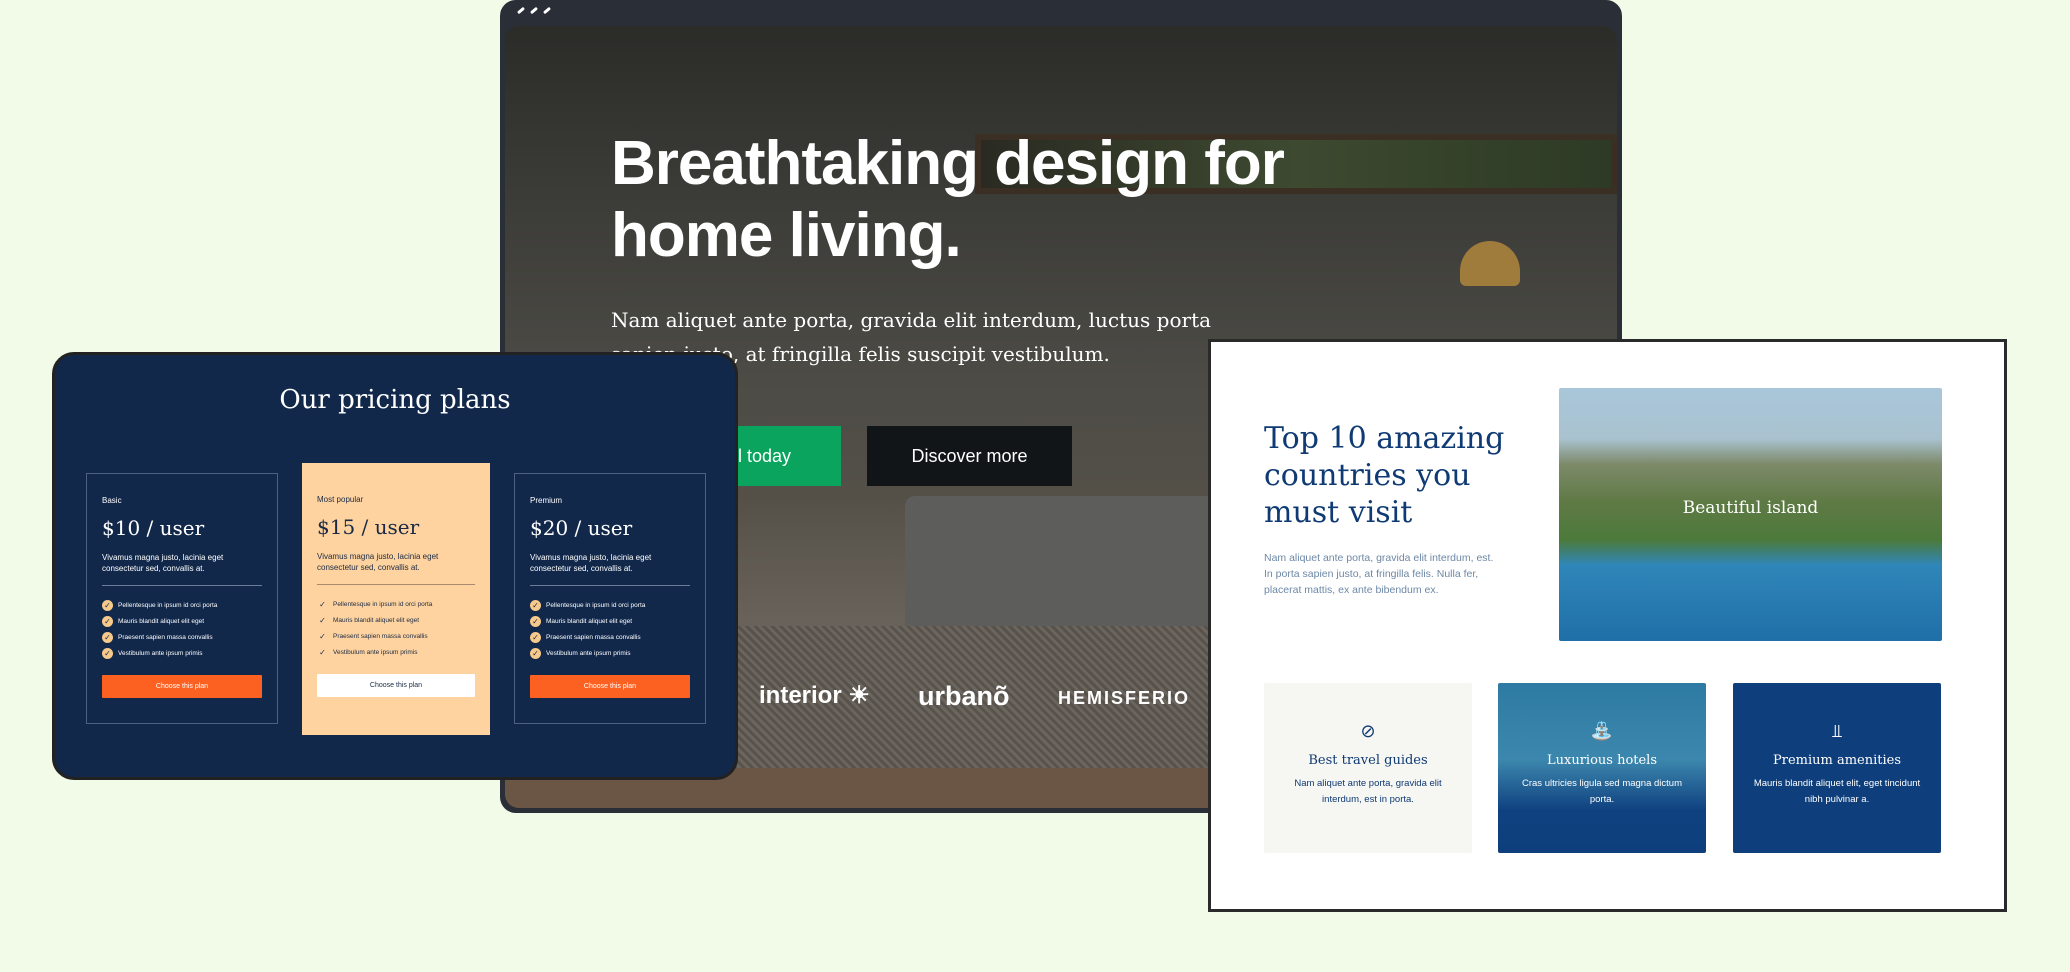 The width and height of the screenshot is (2070, 972). Describe the element at coordinates (1490, 263) in the screenshot. I see `hero-background-lamp` at that location.